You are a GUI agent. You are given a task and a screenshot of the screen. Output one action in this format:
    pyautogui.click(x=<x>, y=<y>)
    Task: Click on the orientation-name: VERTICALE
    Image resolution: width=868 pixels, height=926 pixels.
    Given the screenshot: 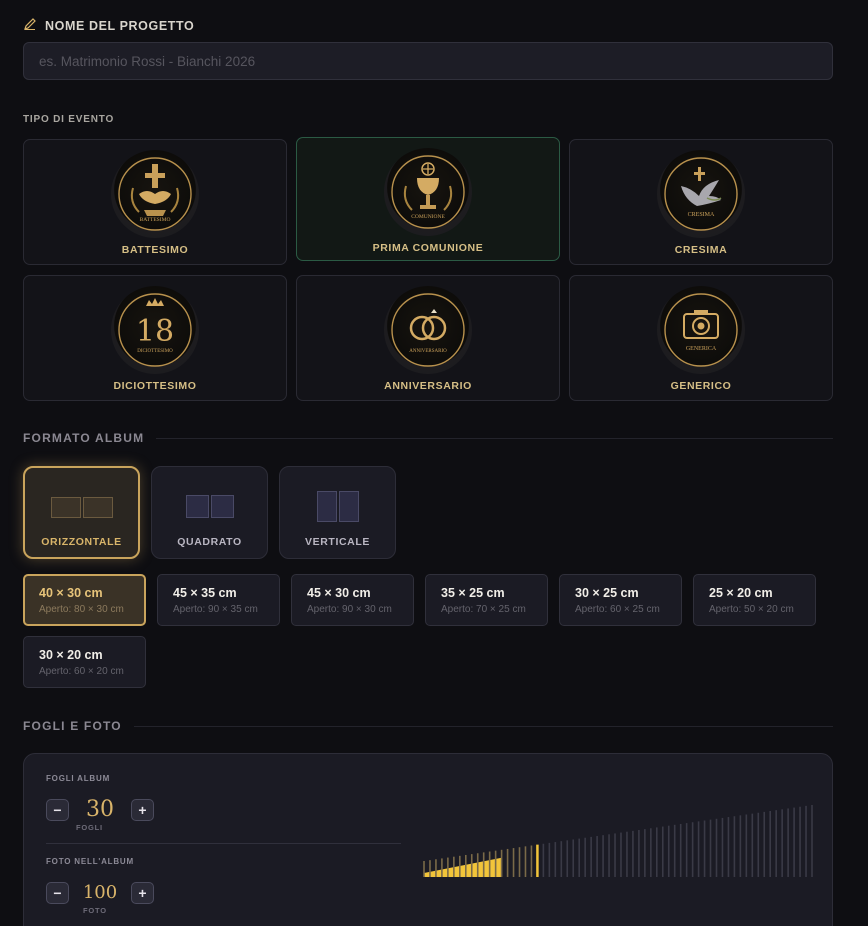 What is the action you would take?
    pyautogui.click(x=337, y=542)
    